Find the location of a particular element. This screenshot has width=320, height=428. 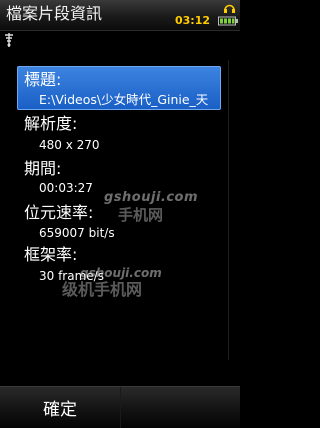

title-value: E:\Videos\少女時代_Ginie_天 is located at coordinates (124, 99).